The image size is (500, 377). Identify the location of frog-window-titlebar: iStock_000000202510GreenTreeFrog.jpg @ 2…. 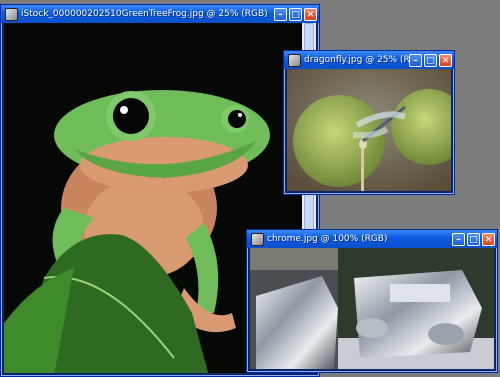
(160, 14).